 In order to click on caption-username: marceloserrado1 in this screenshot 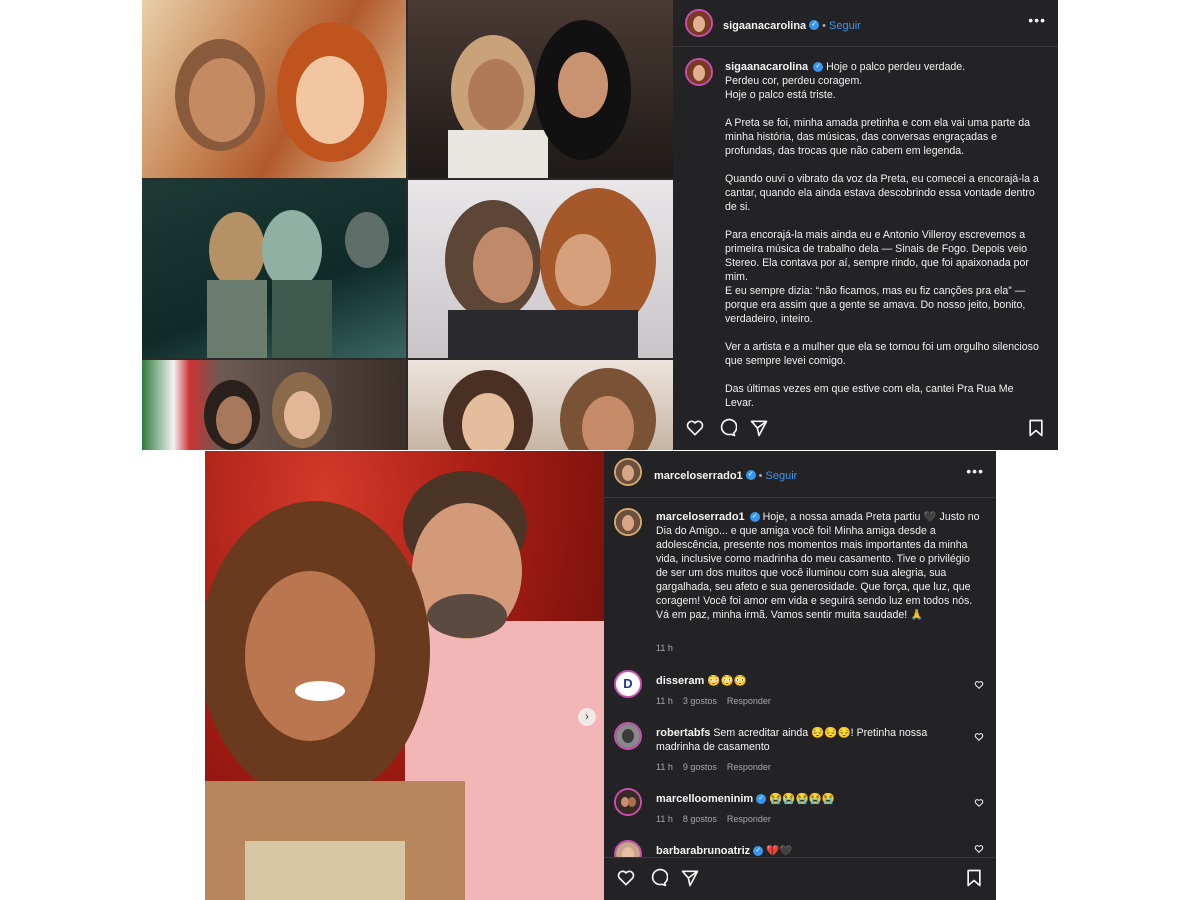, I will do `click(700, 517)`.